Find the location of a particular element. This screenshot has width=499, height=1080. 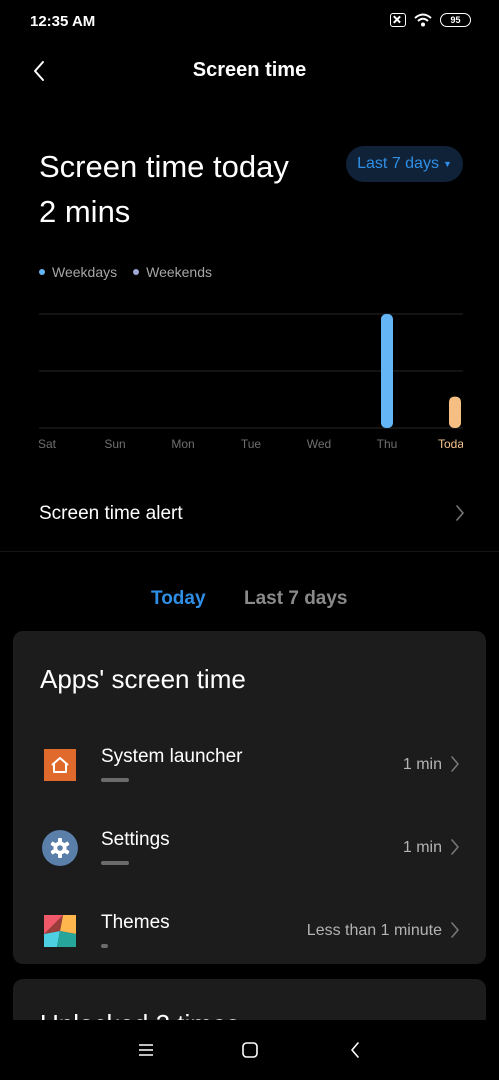

range-label: Last 7 days is located at coordinates (398, 163).